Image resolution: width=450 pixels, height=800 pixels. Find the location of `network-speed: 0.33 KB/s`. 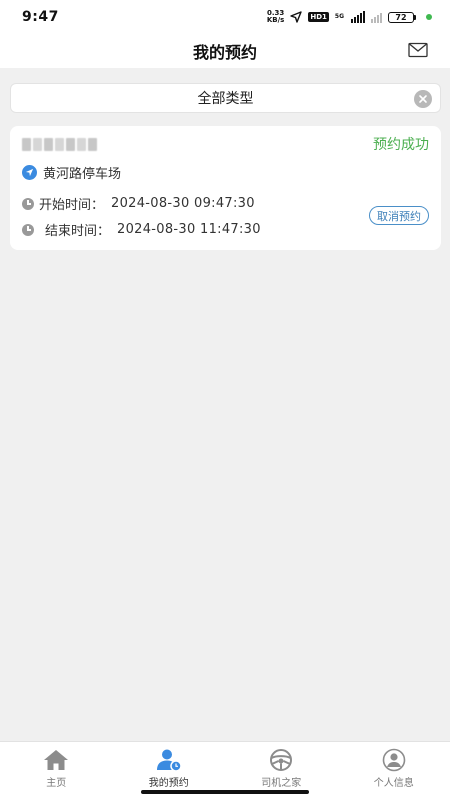

network-speed: 0.33 KB/s is located at coordinates (275, 17).